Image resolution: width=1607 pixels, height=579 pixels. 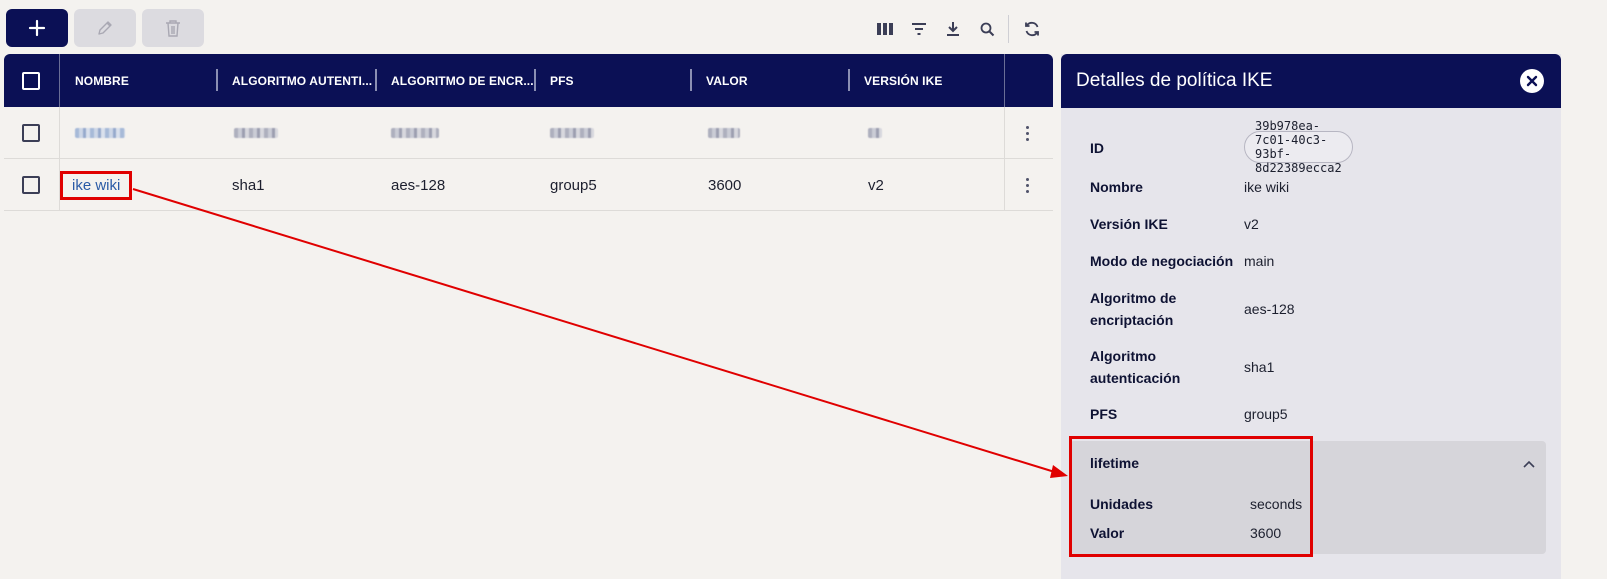 I want to click on filter-icon, so click(x=919, y=29).